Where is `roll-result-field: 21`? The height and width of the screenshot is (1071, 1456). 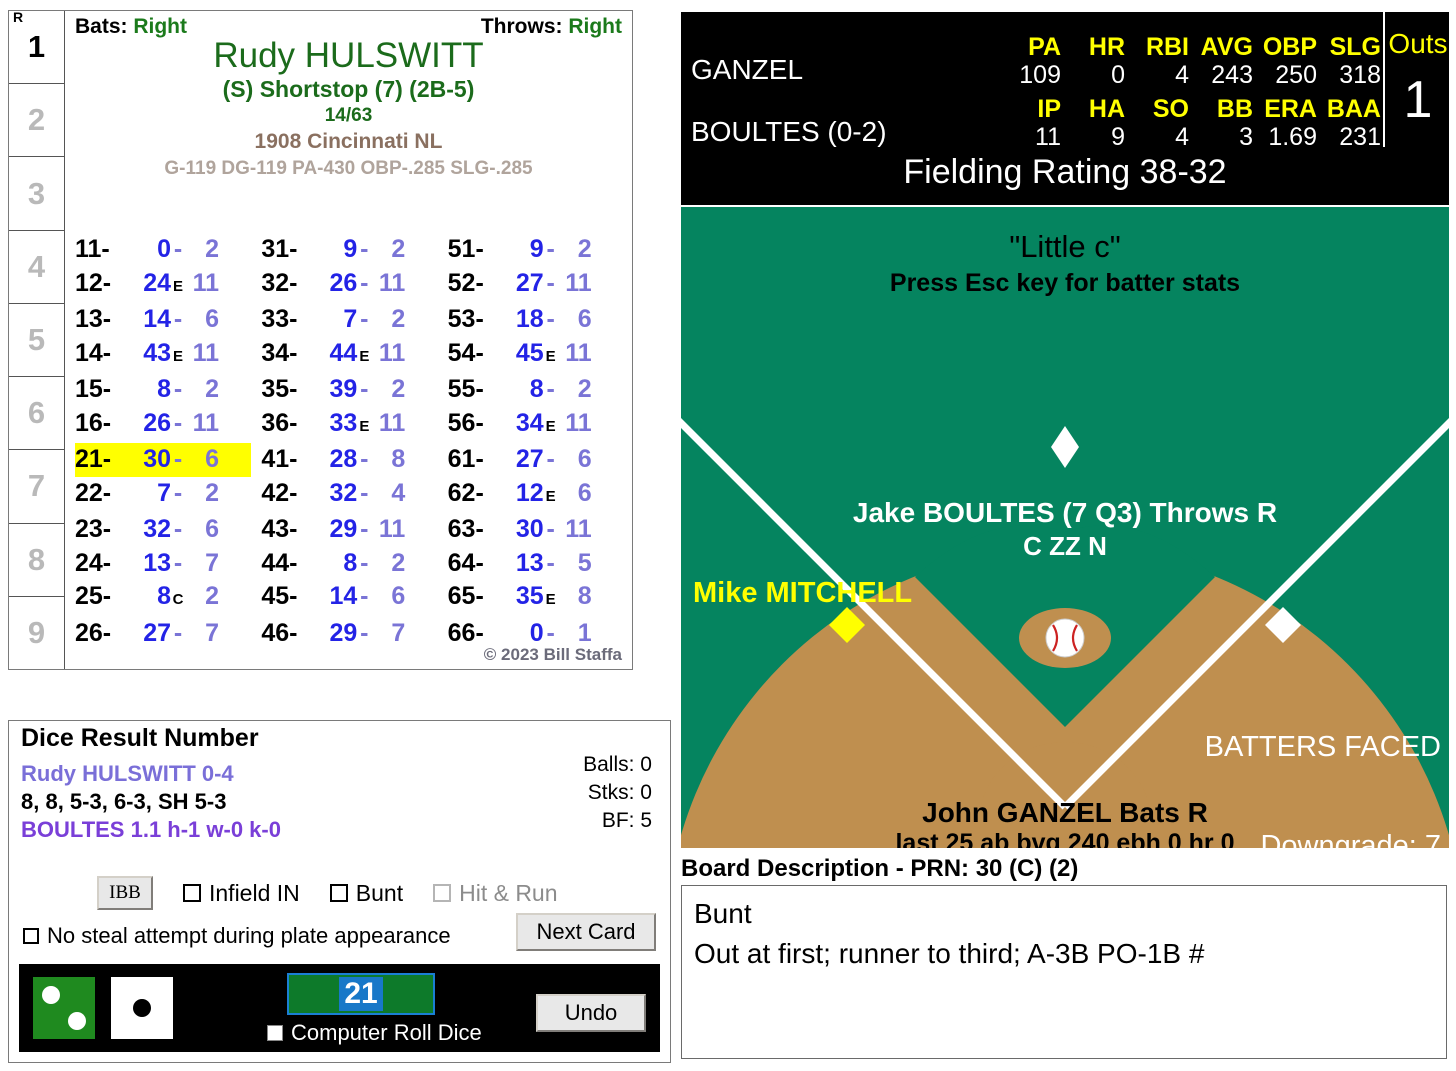
roll-result-field: 21 is located at coordinates (361, 994).